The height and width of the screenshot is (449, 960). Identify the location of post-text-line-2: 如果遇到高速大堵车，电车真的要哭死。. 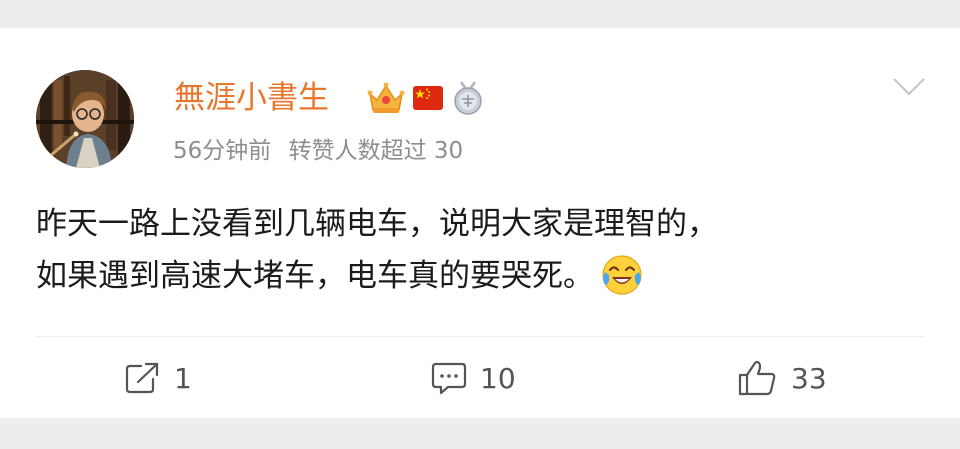
(486, 276).